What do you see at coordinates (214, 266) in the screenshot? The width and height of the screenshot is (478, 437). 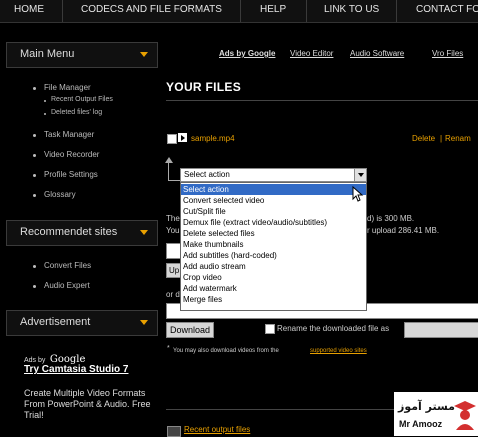 I see `option-label: Add audio stream` at bounding box center [214, 266].